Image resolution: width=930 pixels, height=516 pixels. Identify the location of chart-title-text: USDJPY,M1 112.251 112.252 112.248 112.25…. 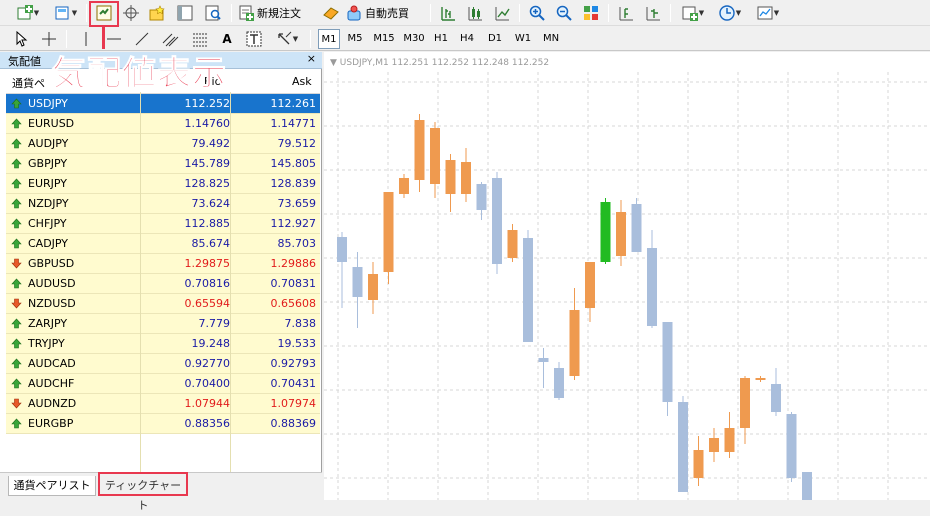
(444, 63).